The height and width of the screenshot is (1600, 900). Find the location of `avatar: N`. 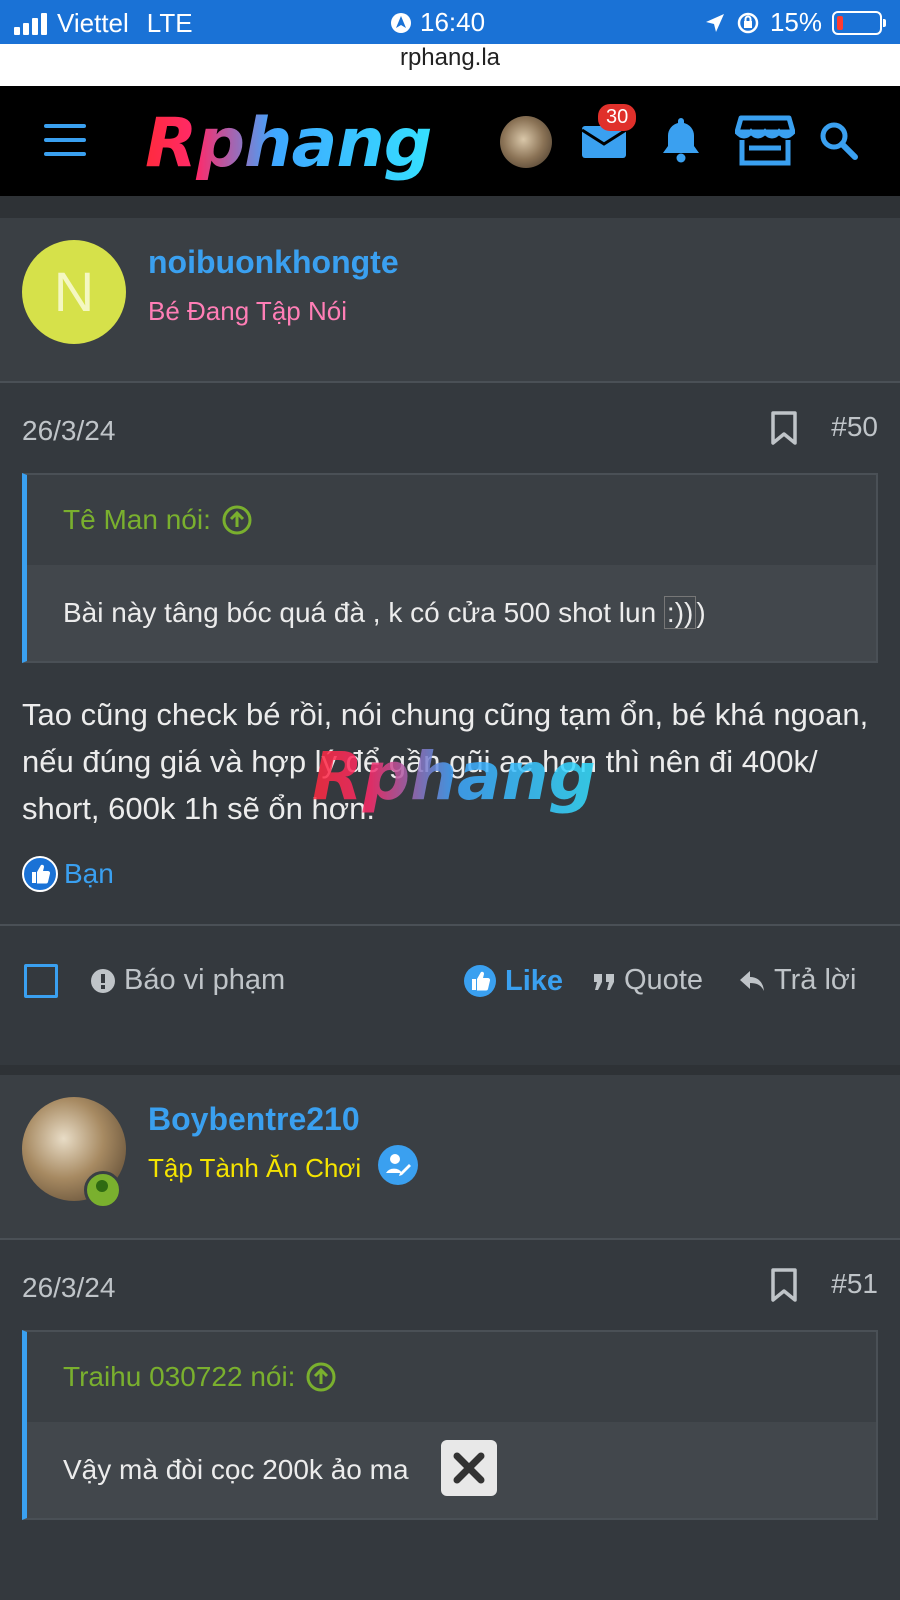

avatar: N is located at coordinates (74, 292).